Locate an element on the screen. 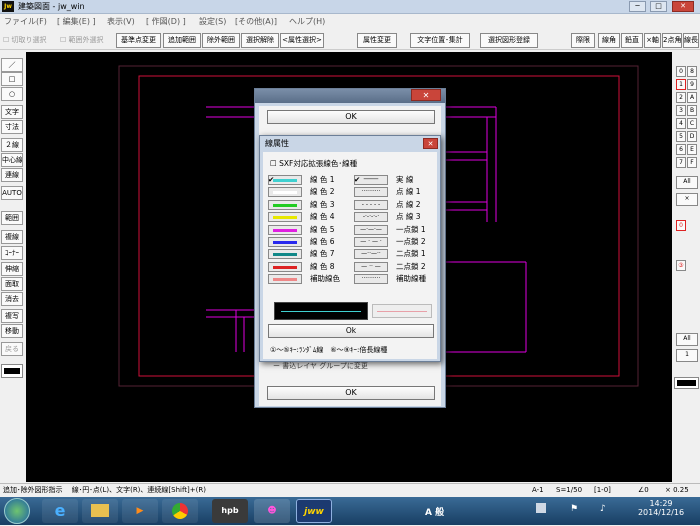 The width and height of the screenshot is (700, 526). line-type-option: —·—·— 一点鎖 1 is located at coordinates (395, 230).